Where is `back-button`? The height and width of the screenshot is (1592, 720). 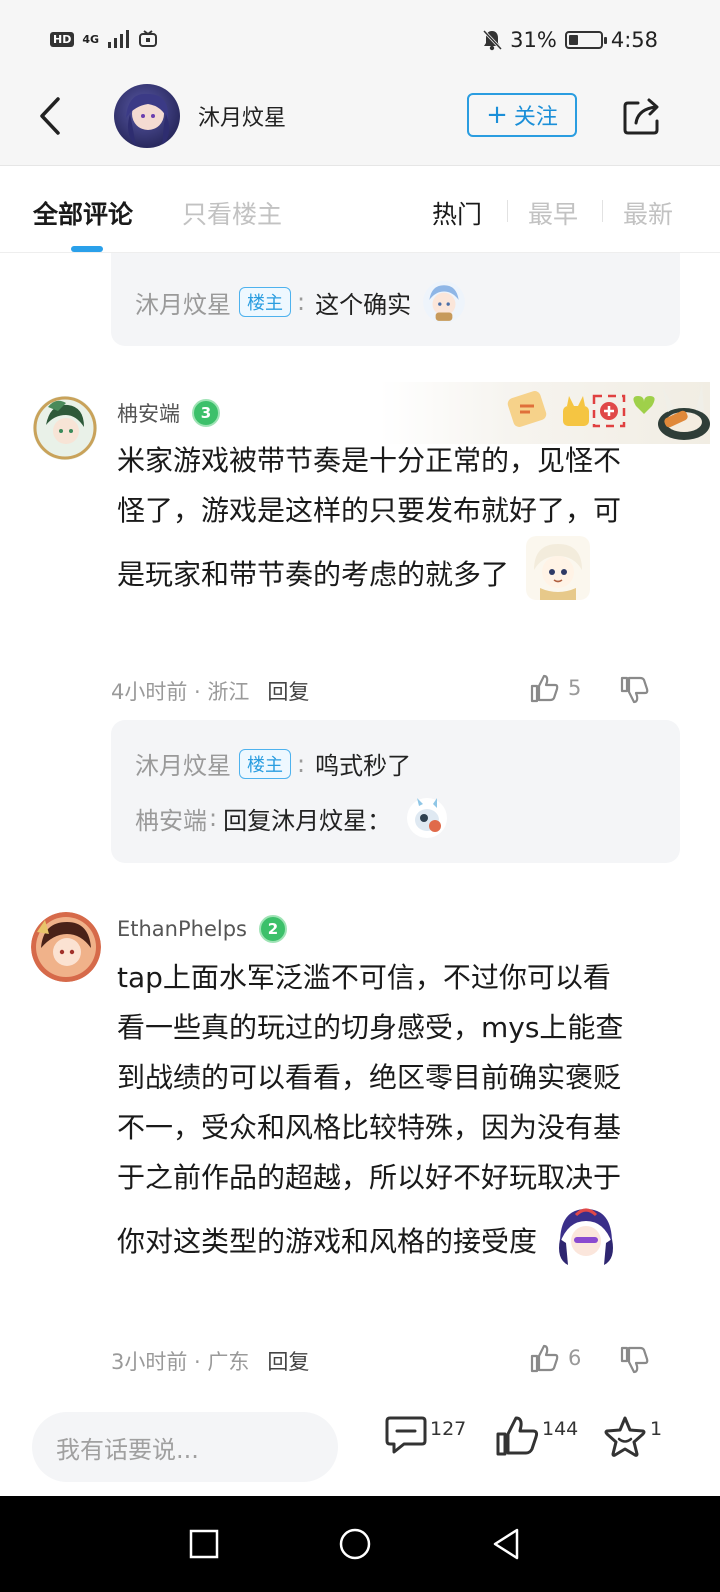
back-button is located at coordinates (50, 116).